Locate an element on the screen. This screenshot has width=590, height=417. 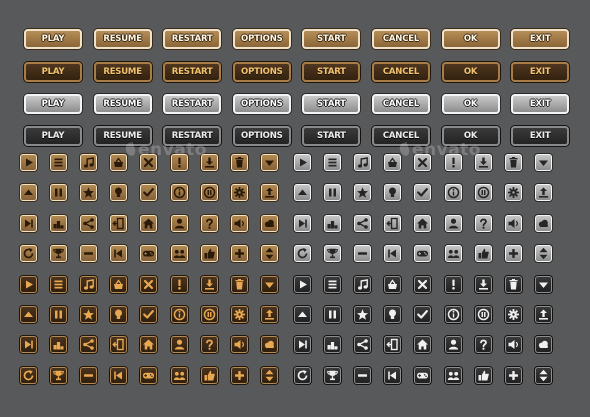
ok-button-brown: OK is located at coordinates (470, 39).